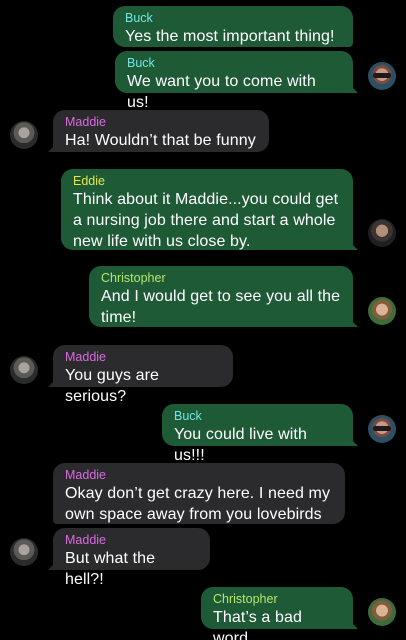 Image resolution: width=406 pixels, height=640 pixels. Describe the element at coordinates (230, 36) in the screenshot. I see `message-text: Yes the most important thing!` at that location.